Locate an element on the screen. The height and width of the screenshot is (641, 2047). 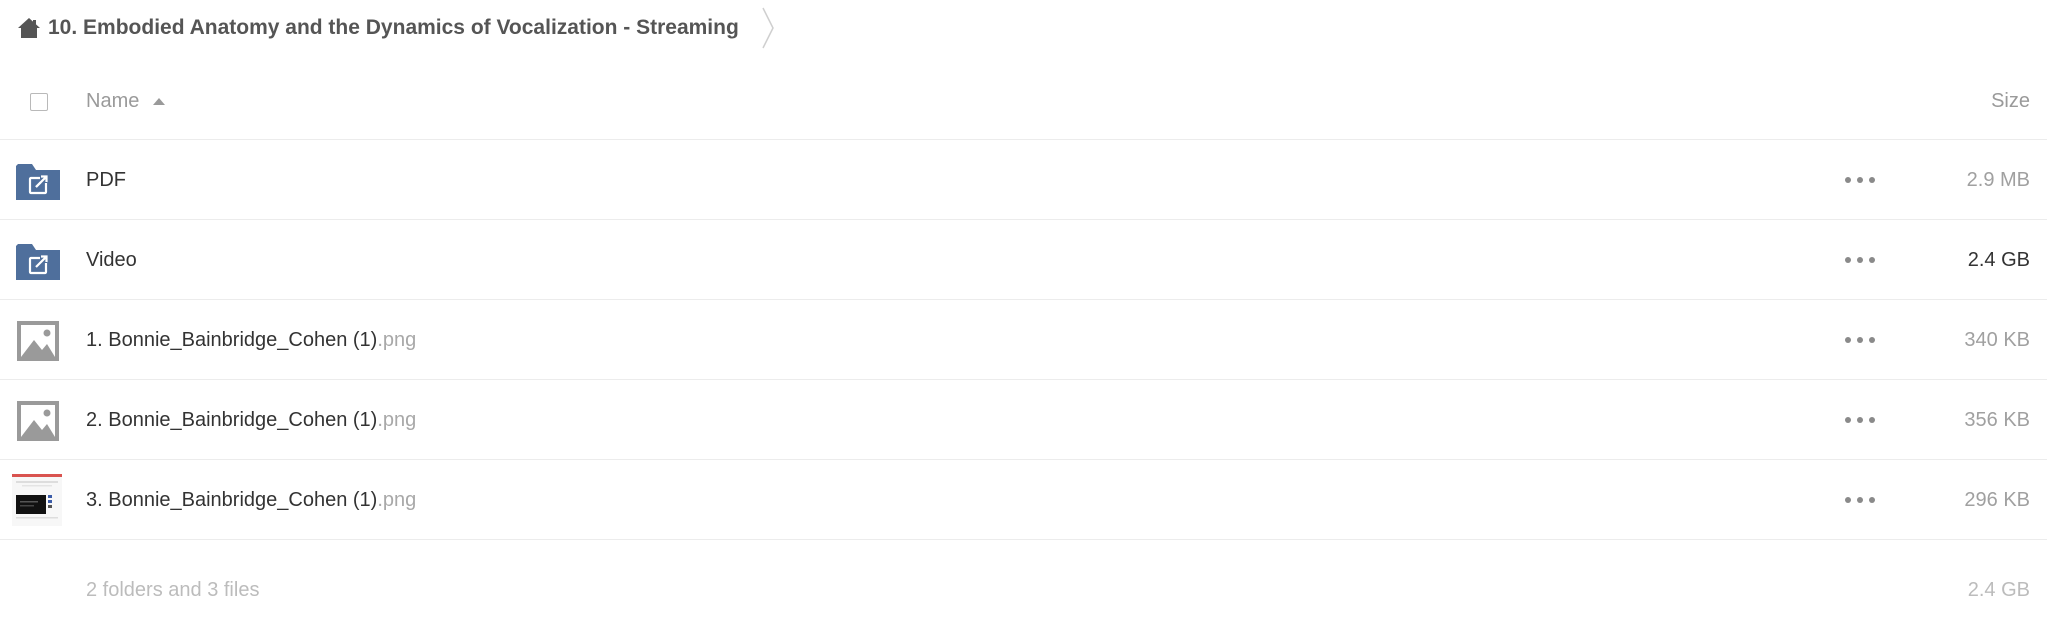
select-all-checkbox is located at coordinates (39, 102).